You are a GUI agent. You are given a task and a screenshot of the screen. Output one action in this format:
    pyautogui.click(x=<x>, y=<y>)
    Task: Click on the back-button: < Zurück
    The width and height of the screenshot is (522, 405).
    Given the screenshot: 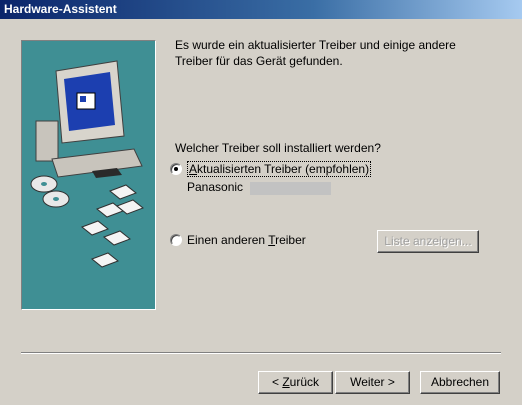 What is the action you would take?
    pyautogui.click(x=295, y=382)
    